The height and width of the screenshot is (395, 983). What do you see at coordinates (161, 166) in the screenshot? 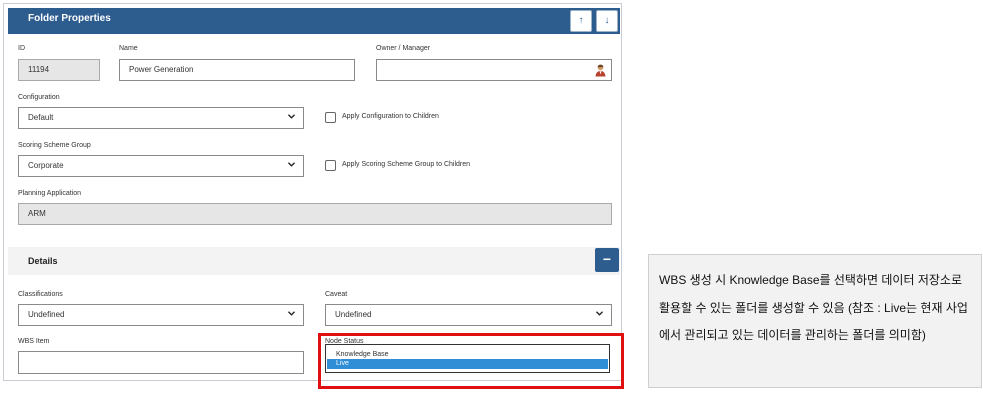
I see `scoring-scheme-select: Corporate` at bounding box center [161, 166].